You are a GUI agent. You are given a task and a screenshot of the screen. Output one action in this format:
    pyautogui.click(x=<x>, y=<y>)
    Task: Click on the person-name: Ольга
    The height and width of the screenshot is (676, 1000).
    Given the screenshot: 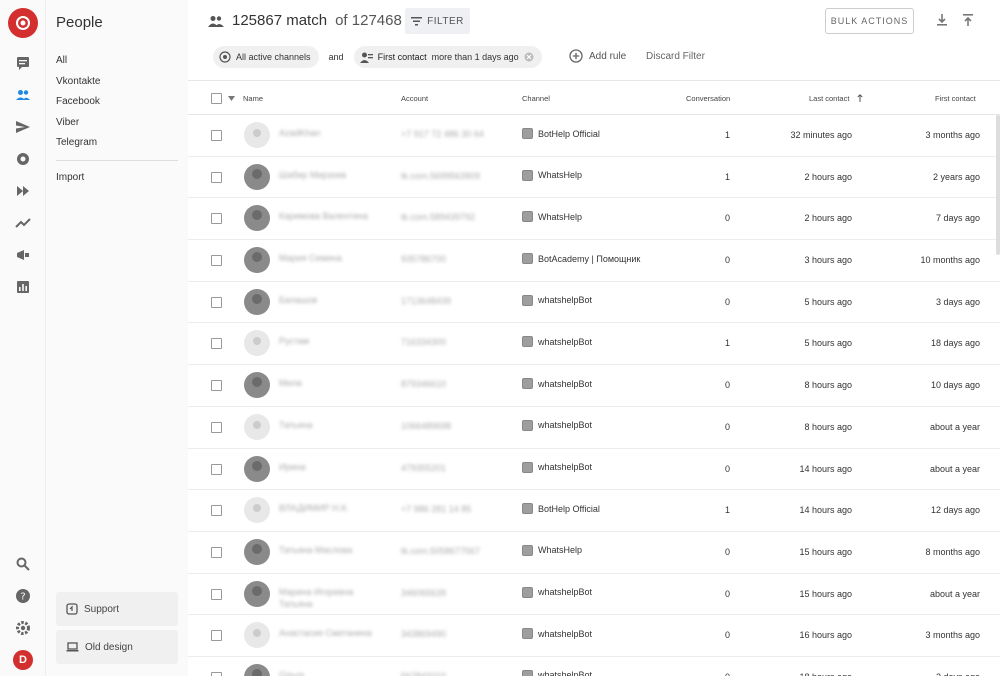 What is the action you would take?
    pyautogui.click(x=326, y=672)
    